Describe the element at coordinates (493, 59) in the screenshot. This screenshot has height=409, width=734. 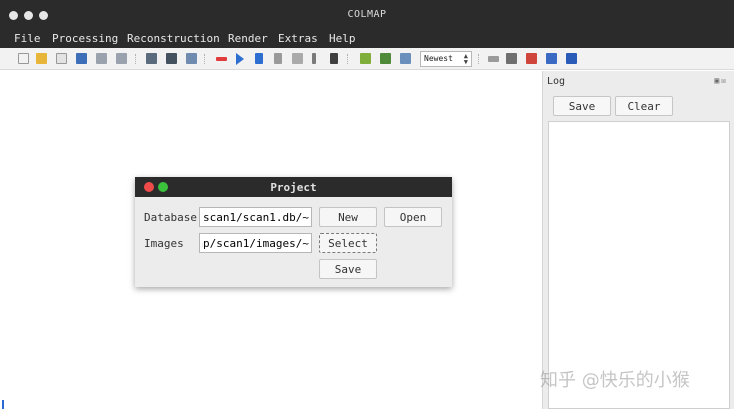
I see `render-options-icon` at that location.